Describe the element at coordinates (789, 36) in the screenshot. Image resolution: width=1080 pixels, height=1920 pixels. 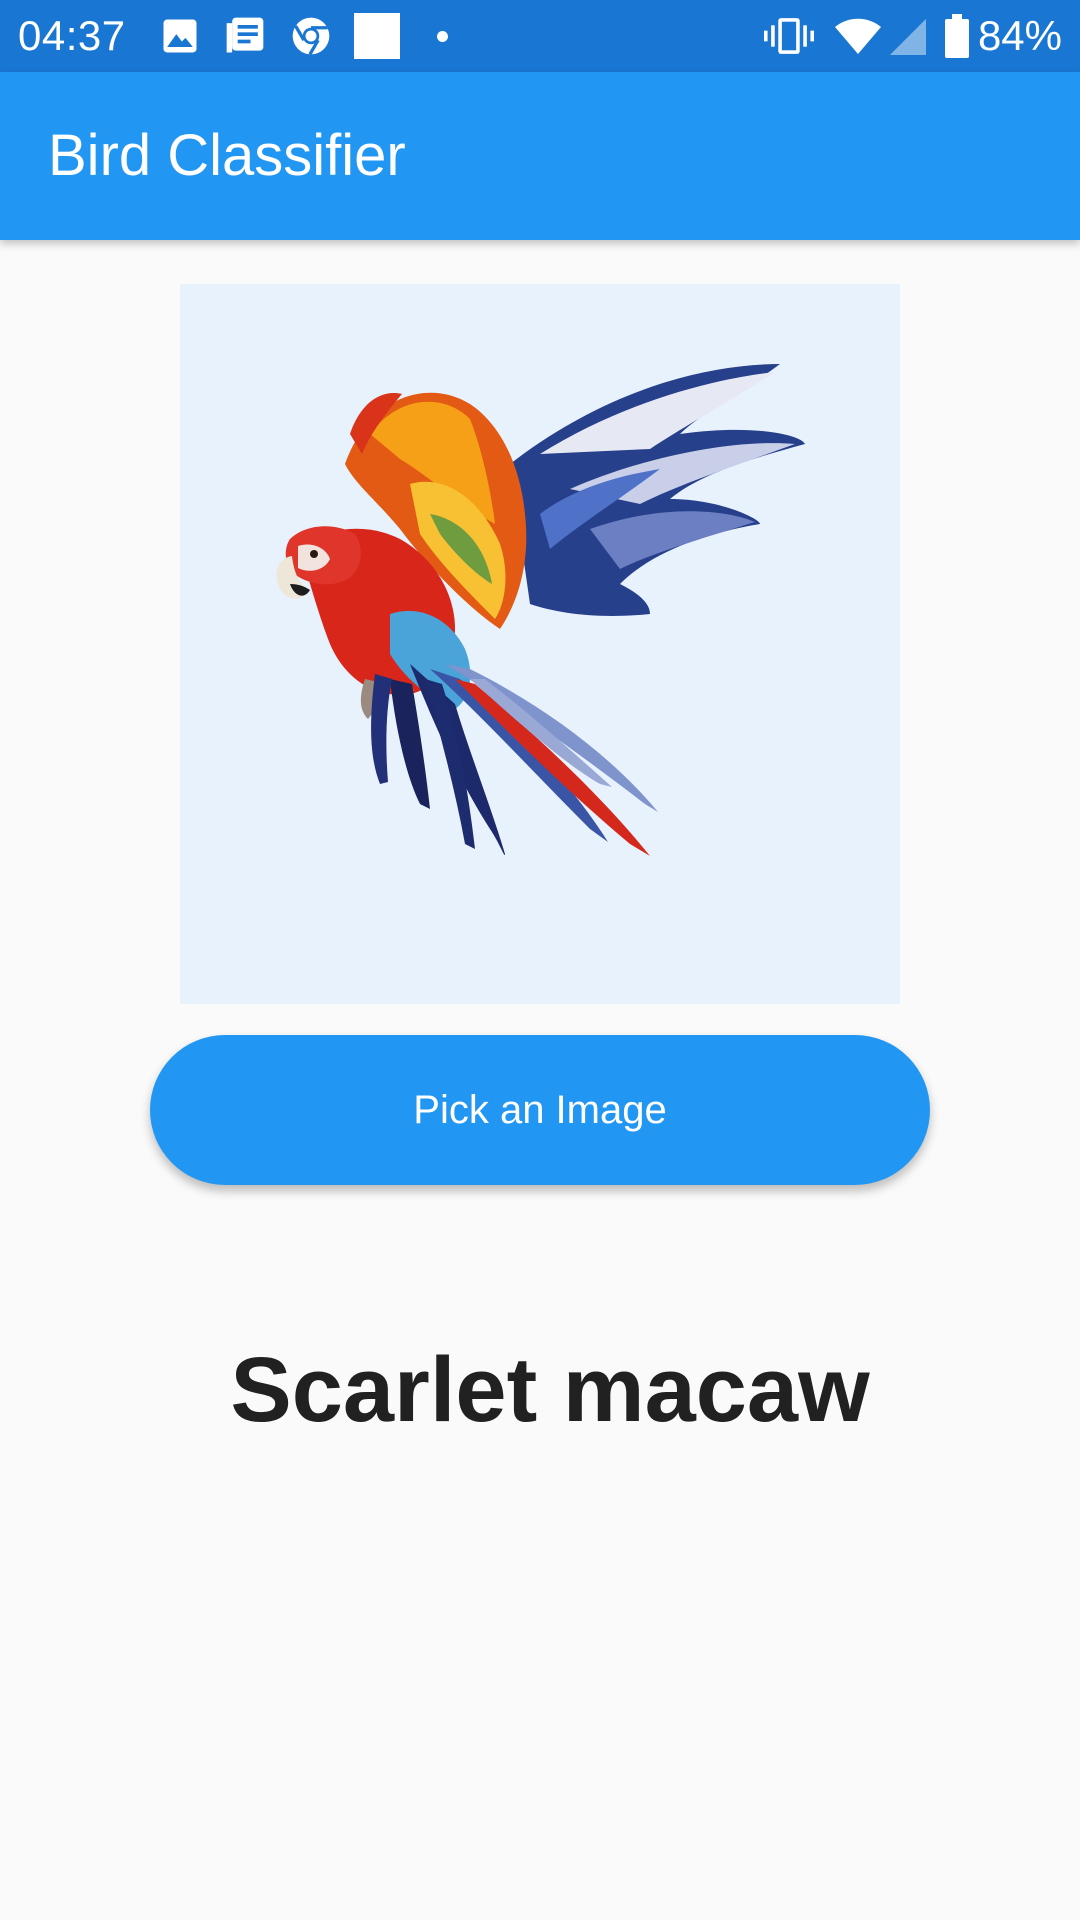
I see `vibrate-icon` at that location.